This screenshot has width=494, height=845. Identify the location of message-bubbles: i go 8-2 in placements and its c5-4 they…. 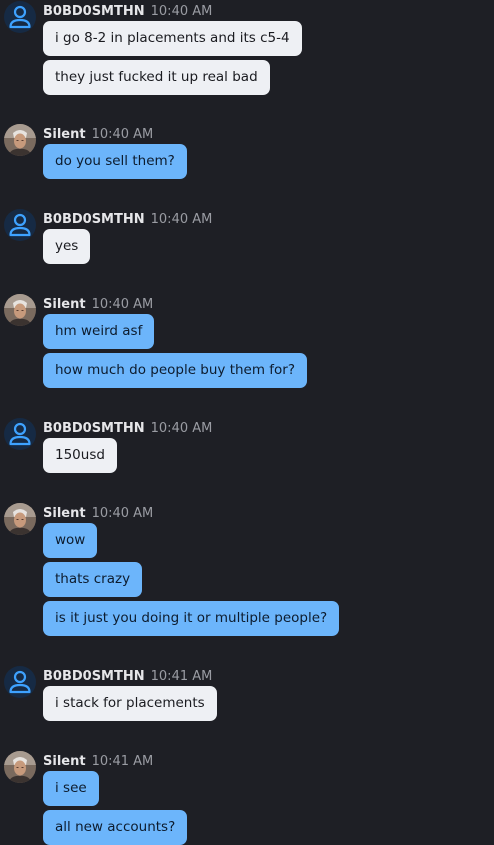
(172, 60).